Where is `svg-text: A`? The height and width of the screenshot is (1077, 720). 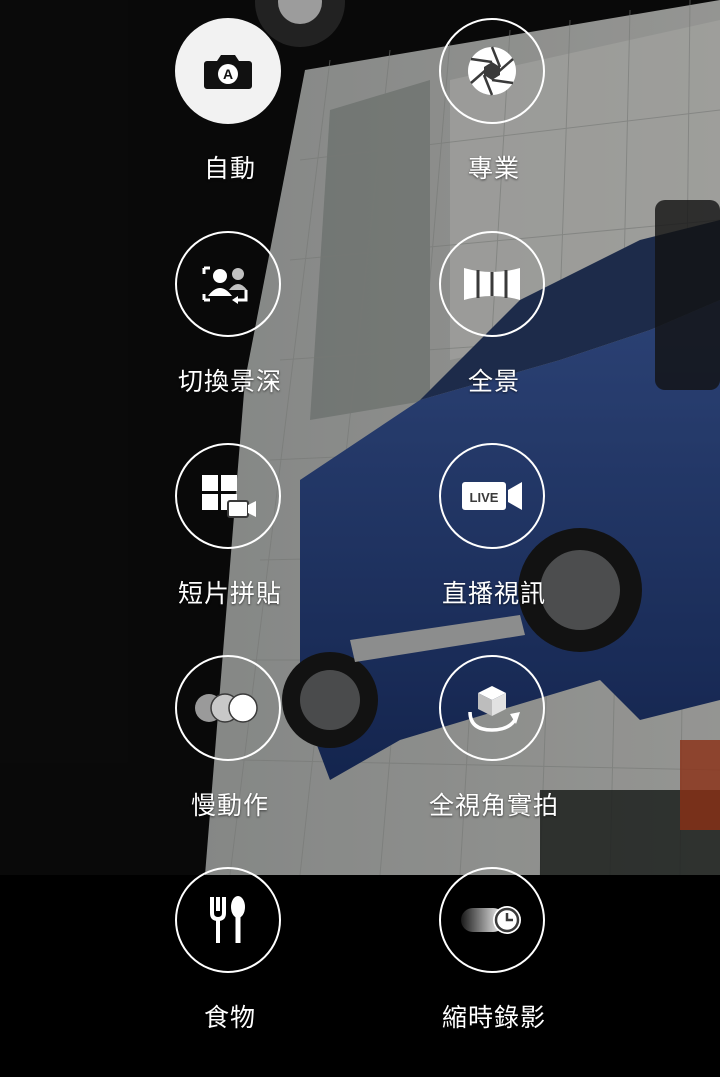 svg-text: A is located at coordinates (228, 74).